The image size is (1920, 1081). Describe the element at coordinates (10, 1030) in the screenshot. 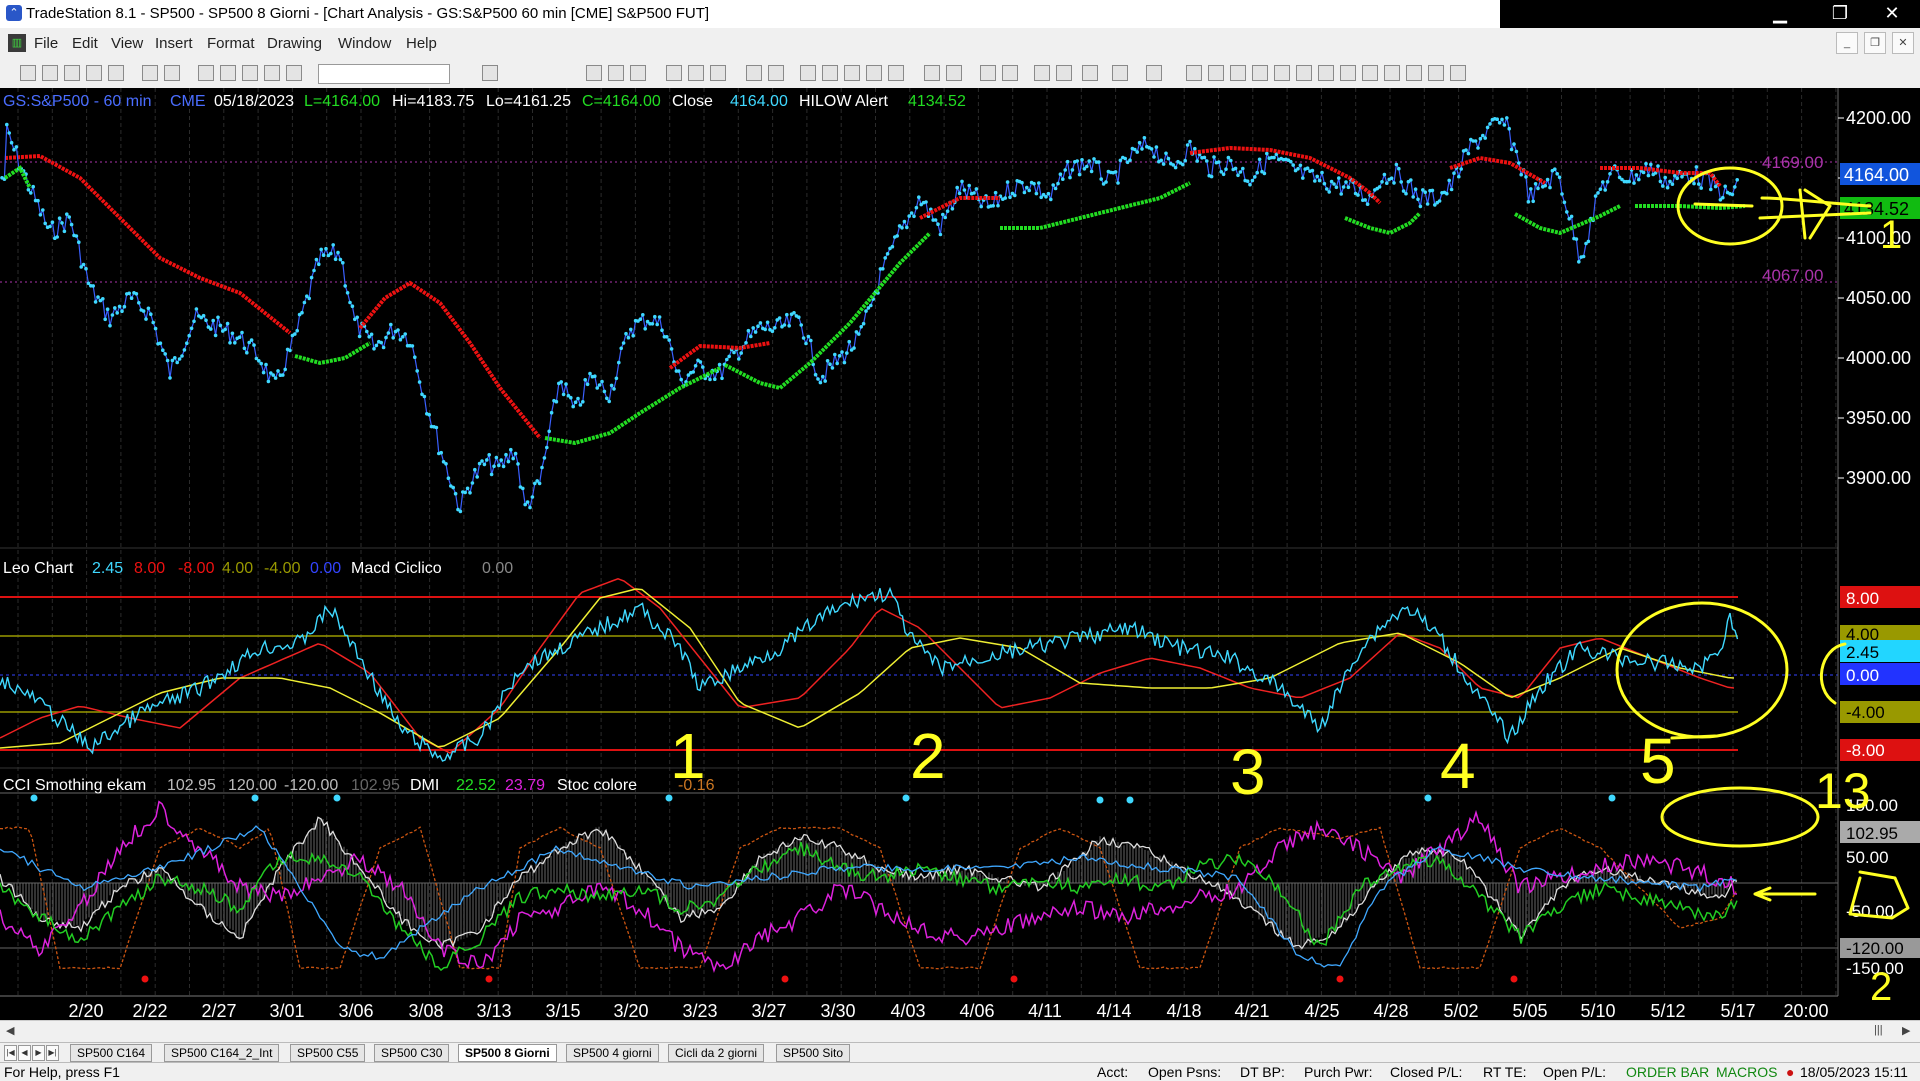

I see `scroll-left-icon: ◀` at that location.